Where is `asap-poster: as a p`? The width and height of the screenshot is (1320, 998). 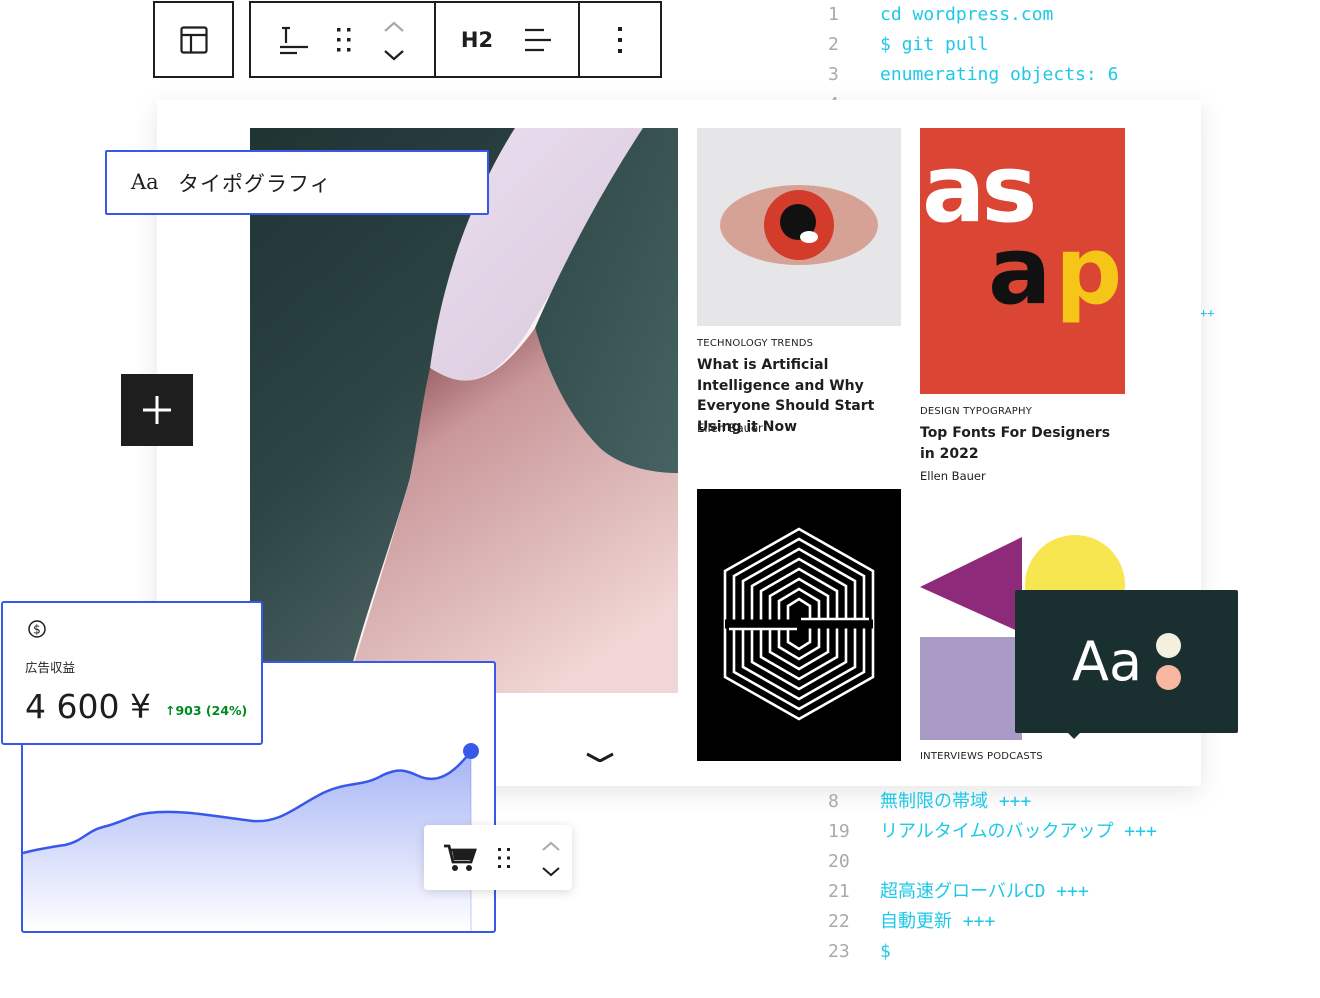 asap-poster: as a p is located at coordinates (1022, 261).